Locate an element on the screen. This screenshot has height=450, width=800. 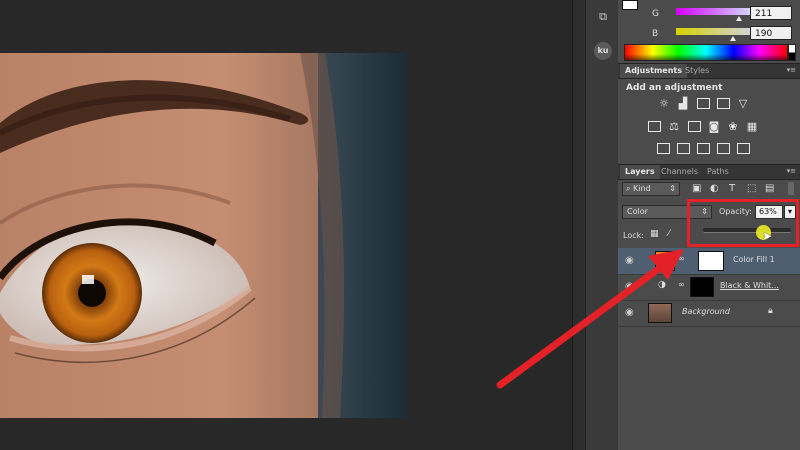
green-value-field: 211 is located at coordinates (771, 13).